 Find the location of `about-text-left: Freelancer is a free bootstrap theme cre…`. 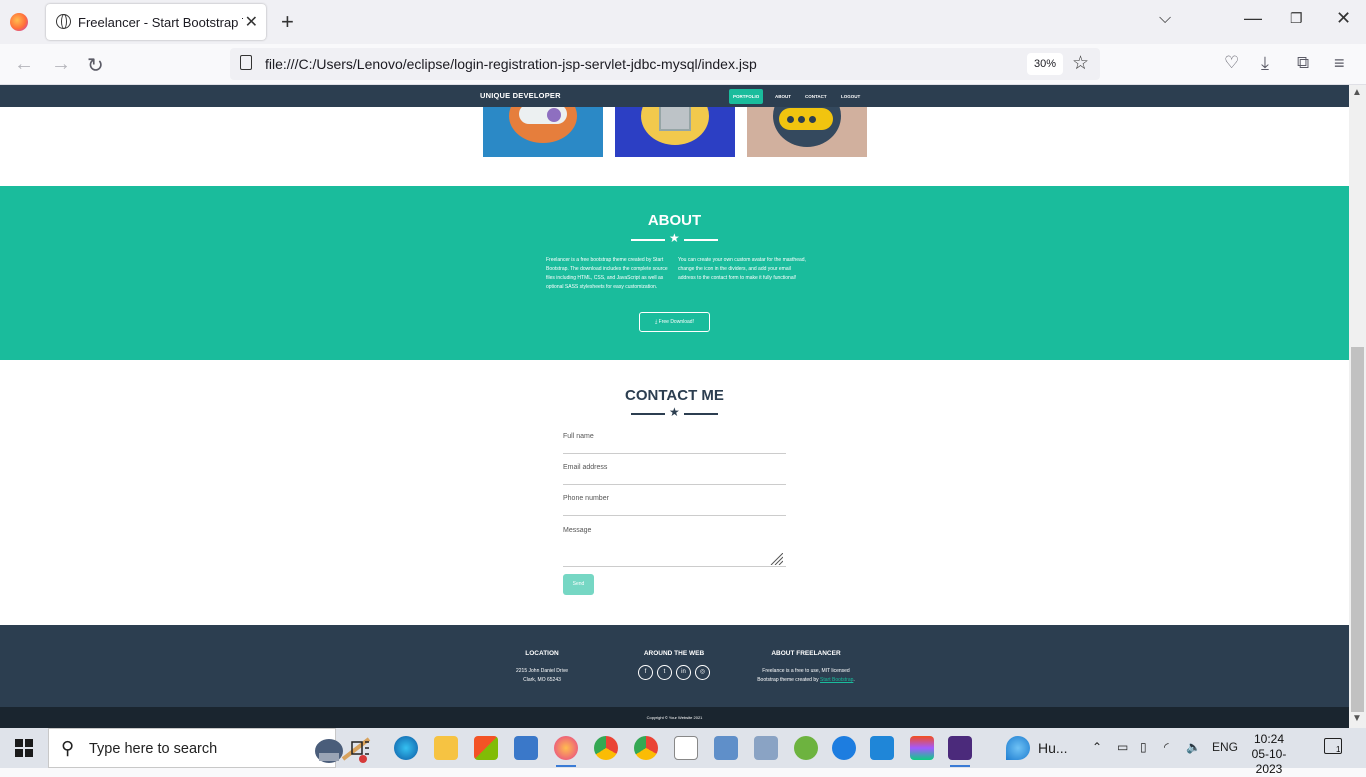

about-text-left: Freelancer is a free bootstrap theme cre… is located at coordinates (607, 273).